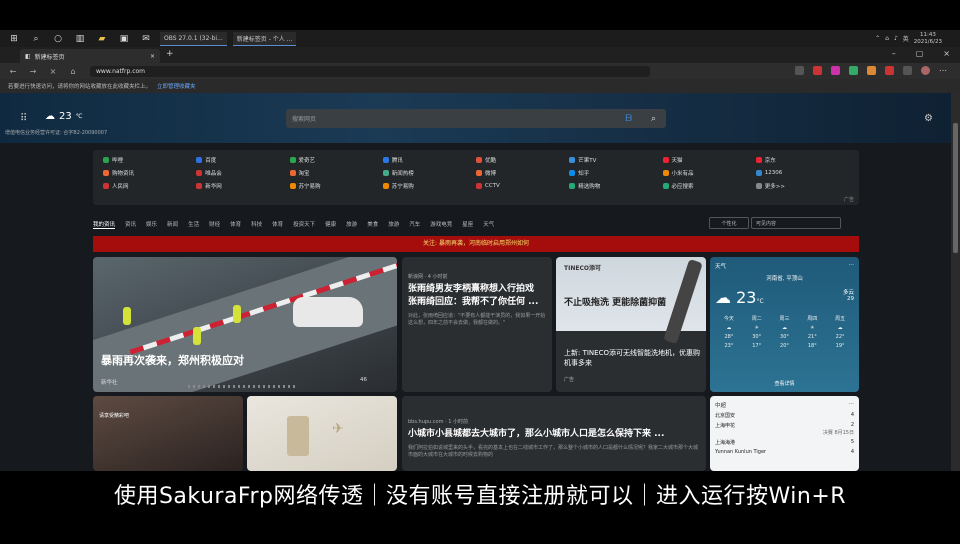 This screenshot has height=544, width=960. I want to click on personalize-button: 个性化, so click(729, 223).